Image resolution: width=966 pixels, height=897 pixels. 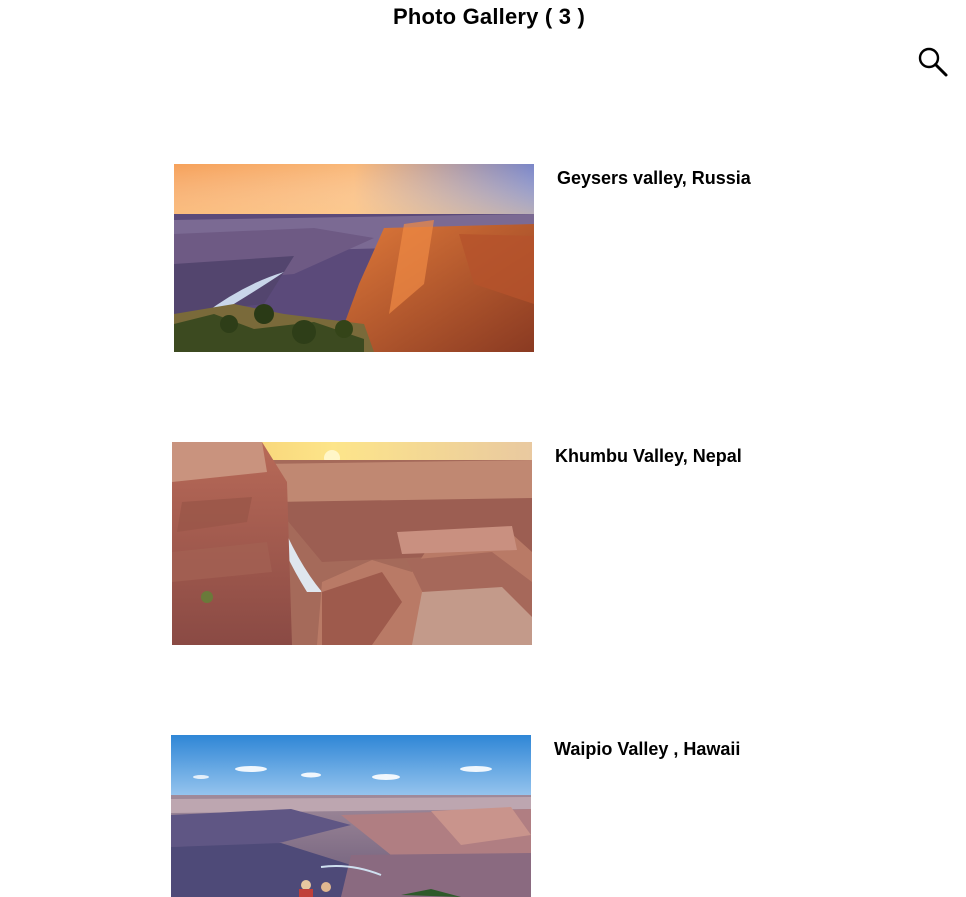 I want to click on canyon-blue-sky-photo, so click(x=351, y=816).